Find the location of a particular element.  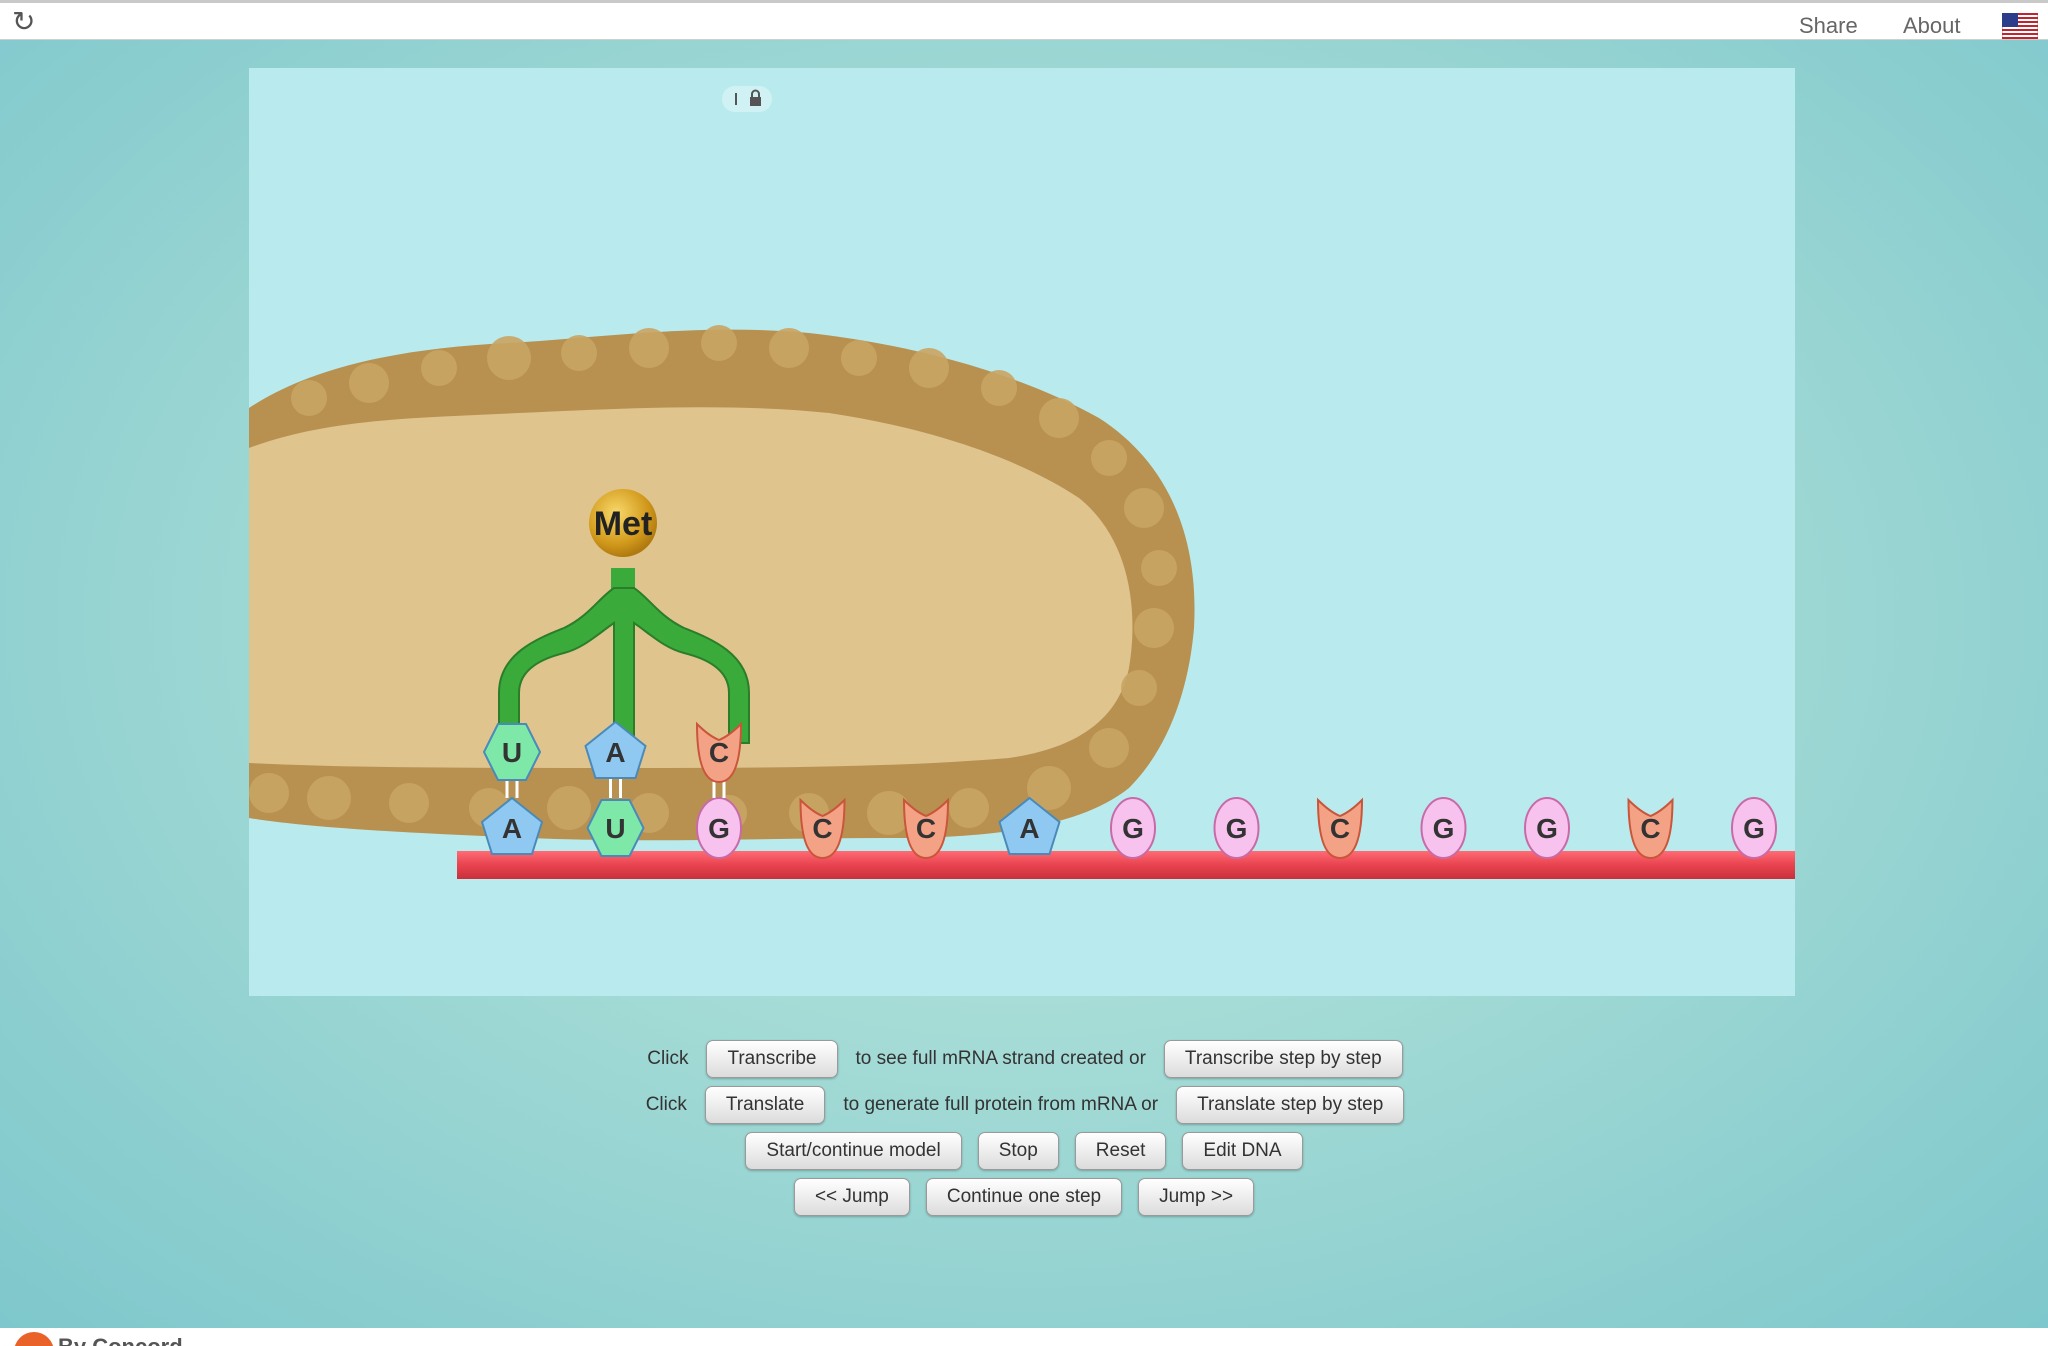

stop-button: Stop is located at coordinates (1018, 1151).